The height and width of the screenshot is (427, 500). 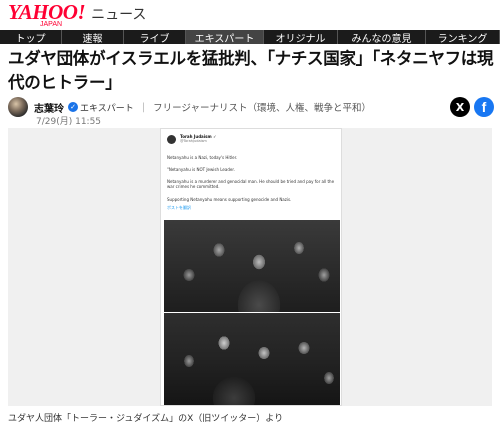 I want to click on tweet-header: Torah Judaism ✓ @TorahJudaism, so click(x=191, y=139).